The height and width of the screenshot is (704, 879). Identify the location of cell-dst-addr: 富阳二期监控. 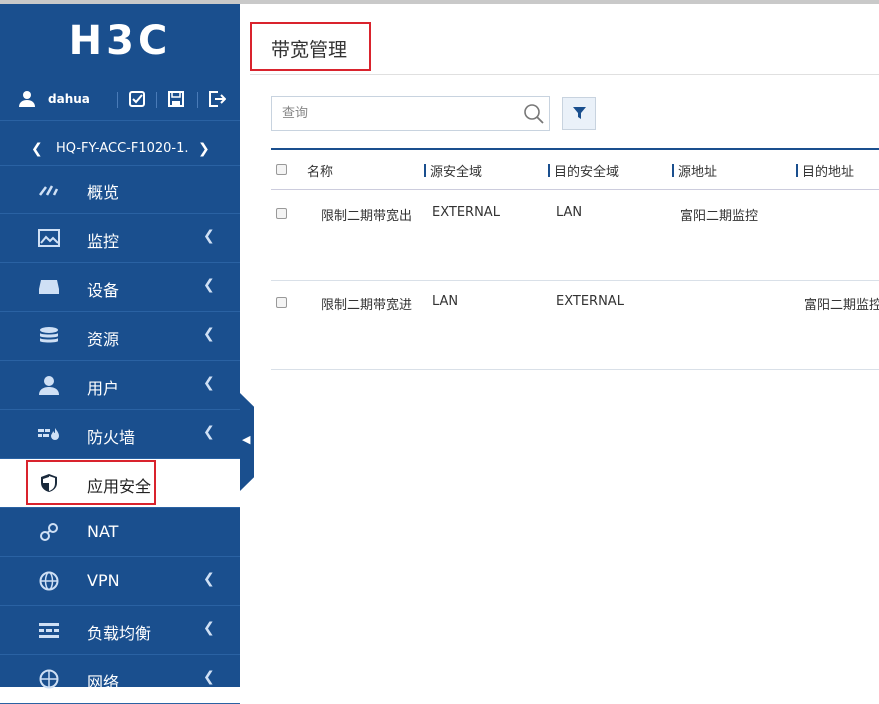
(841, 305).